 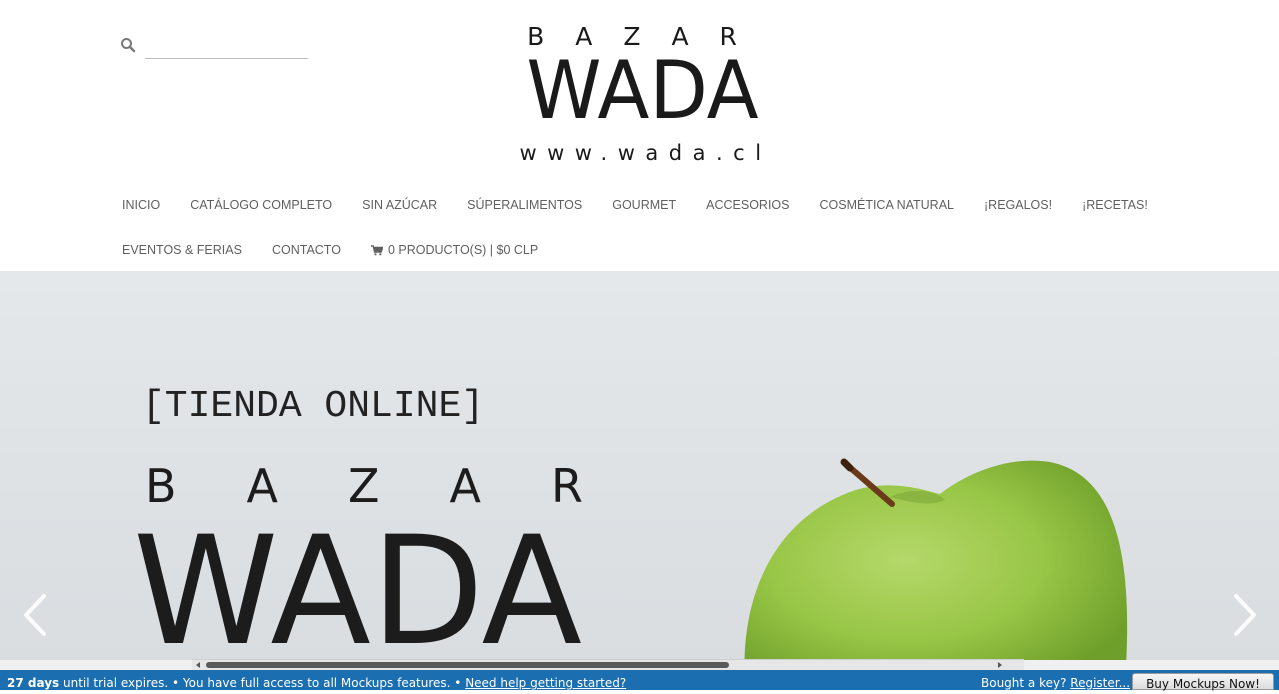 What do you see at coordinates (524, 205) in the screenshot?
I see `nav-item-superalimentos: SÚPERALIMENTOS` at bounding box center [524, 205].